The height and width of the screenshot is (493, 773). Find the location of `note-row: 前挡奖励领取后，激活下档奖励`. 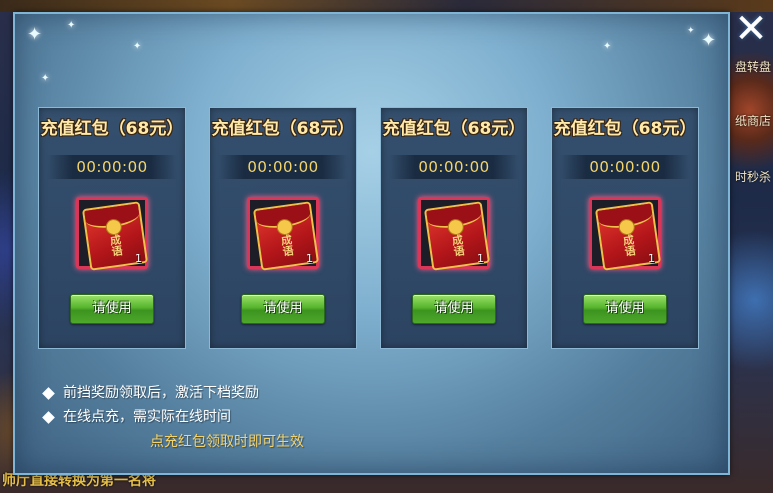

note-row: 前挡奖励领取后，激活下档奖励 is located at coordinates (240, 393).